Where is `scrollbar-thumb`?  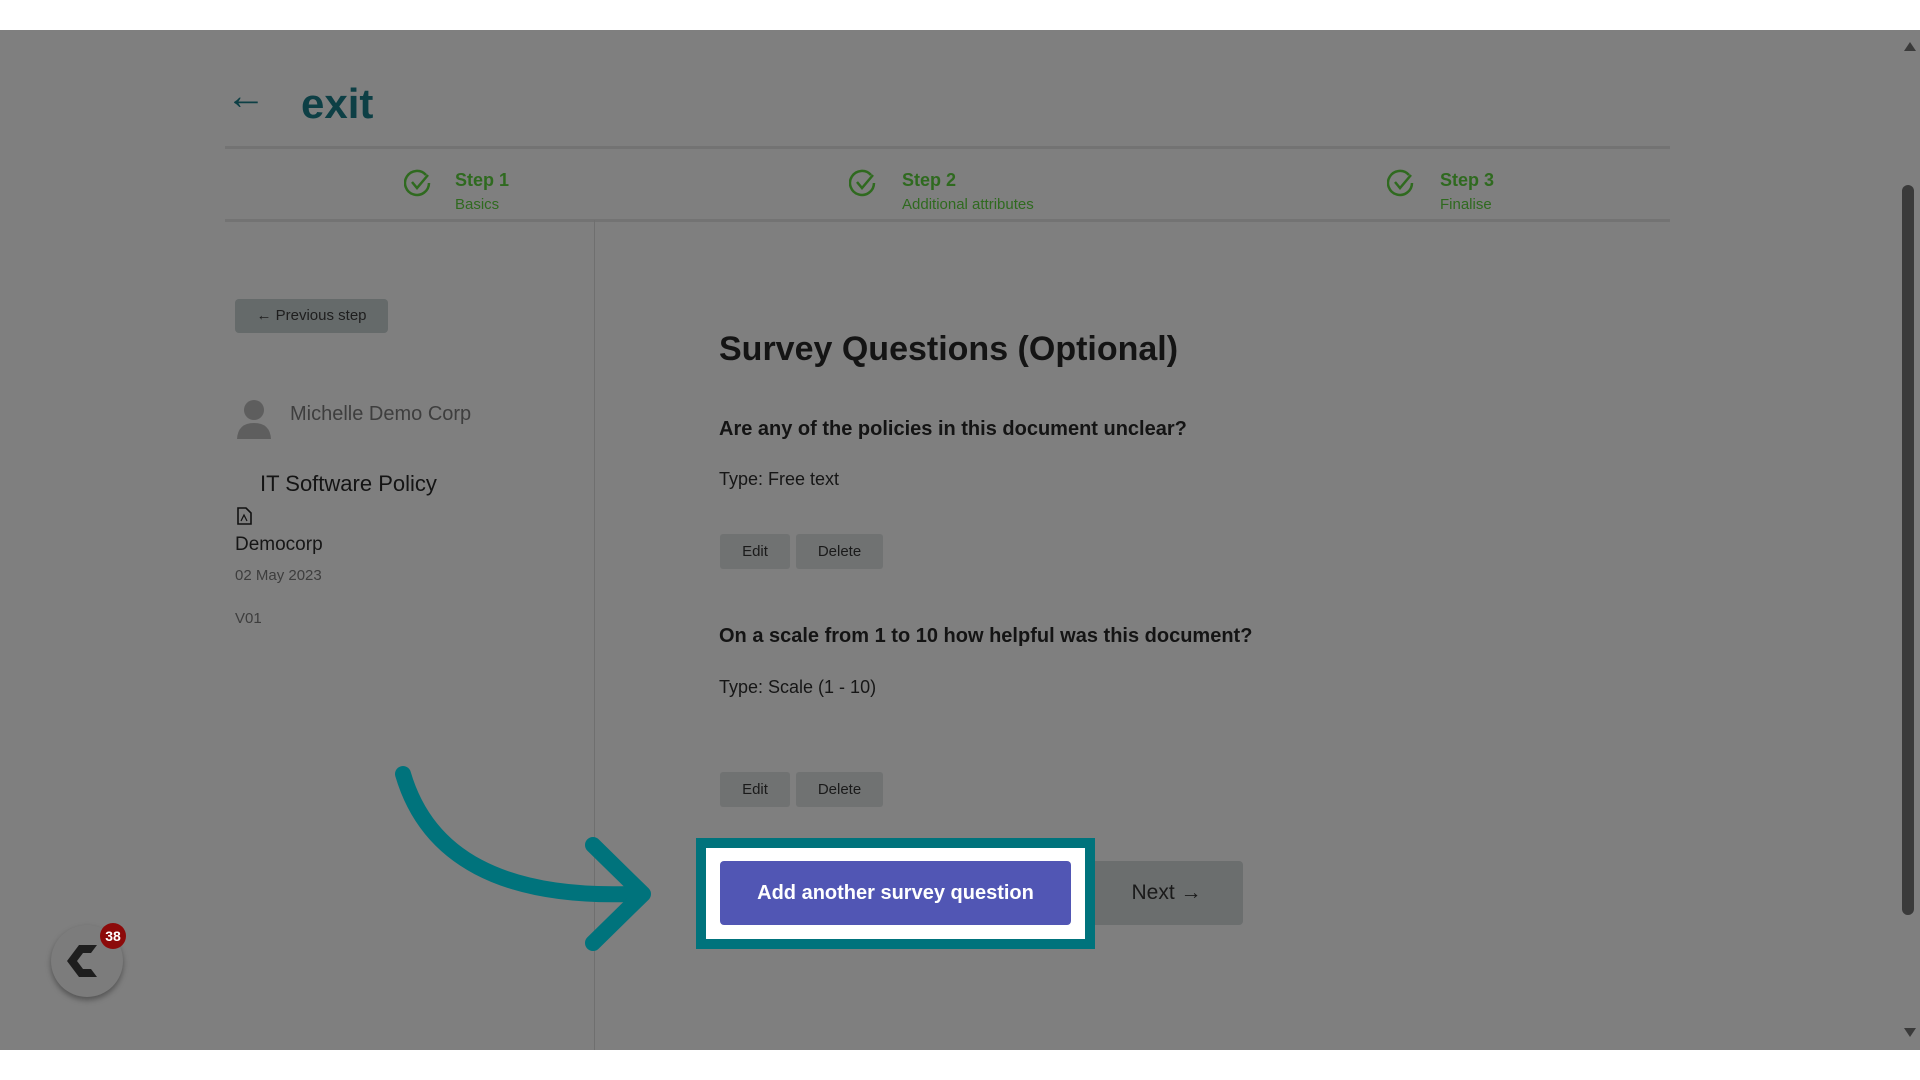
scrollbar-thumb is located at coordinates (1908, 550).